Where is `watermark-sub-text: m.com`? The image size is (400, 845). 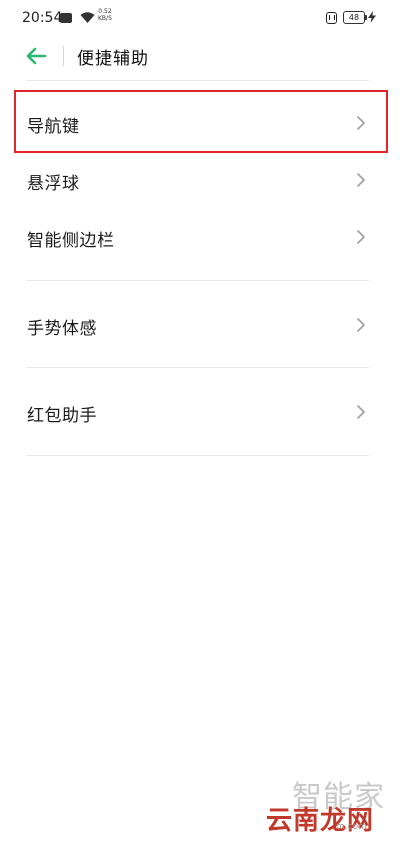 watermark-sub-text: m.com is located at coordinates (351, 827).